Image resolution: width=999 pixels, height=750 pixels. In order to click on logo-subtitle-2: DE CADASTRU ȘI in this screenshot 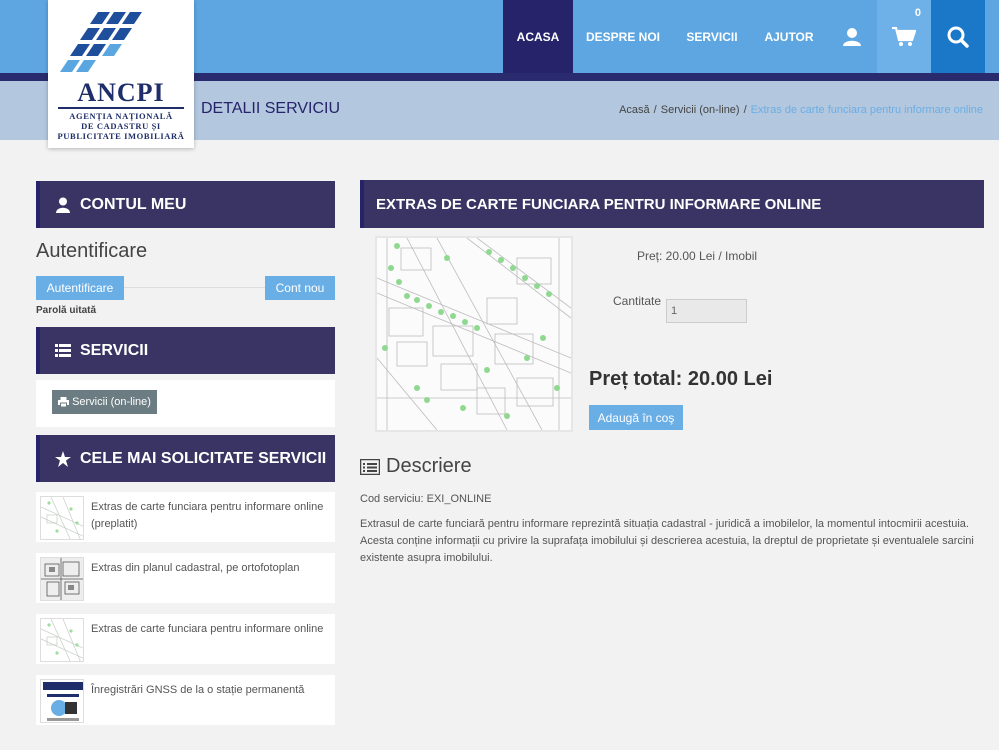, I will do `click(121, 126)`.